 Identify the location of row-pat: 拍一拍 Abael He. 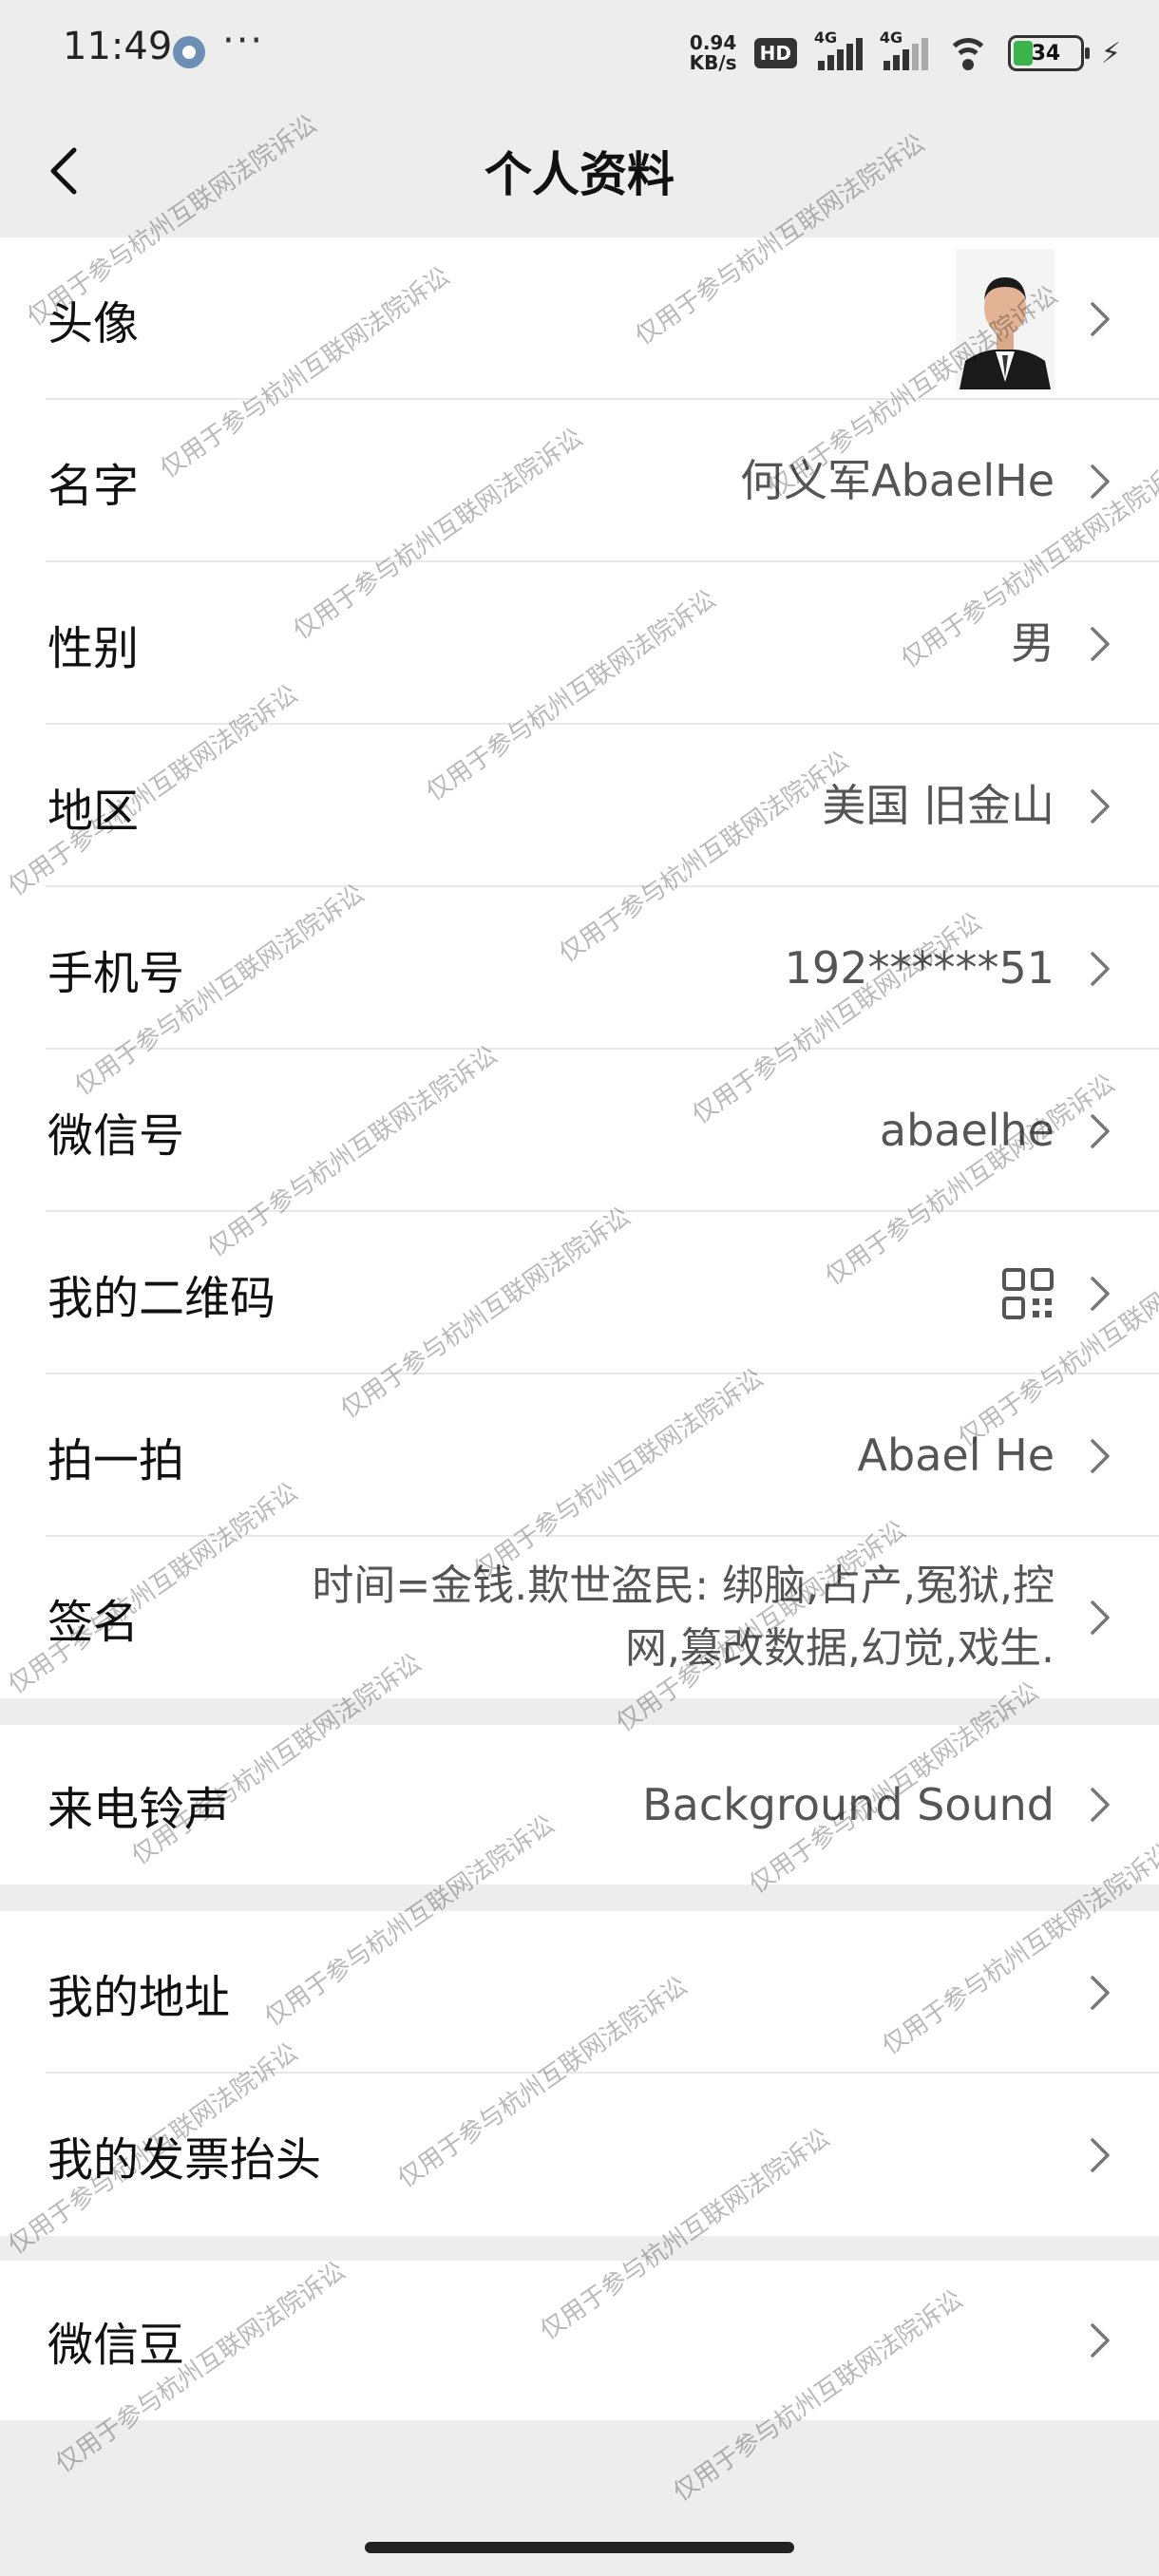
(579, 1455).